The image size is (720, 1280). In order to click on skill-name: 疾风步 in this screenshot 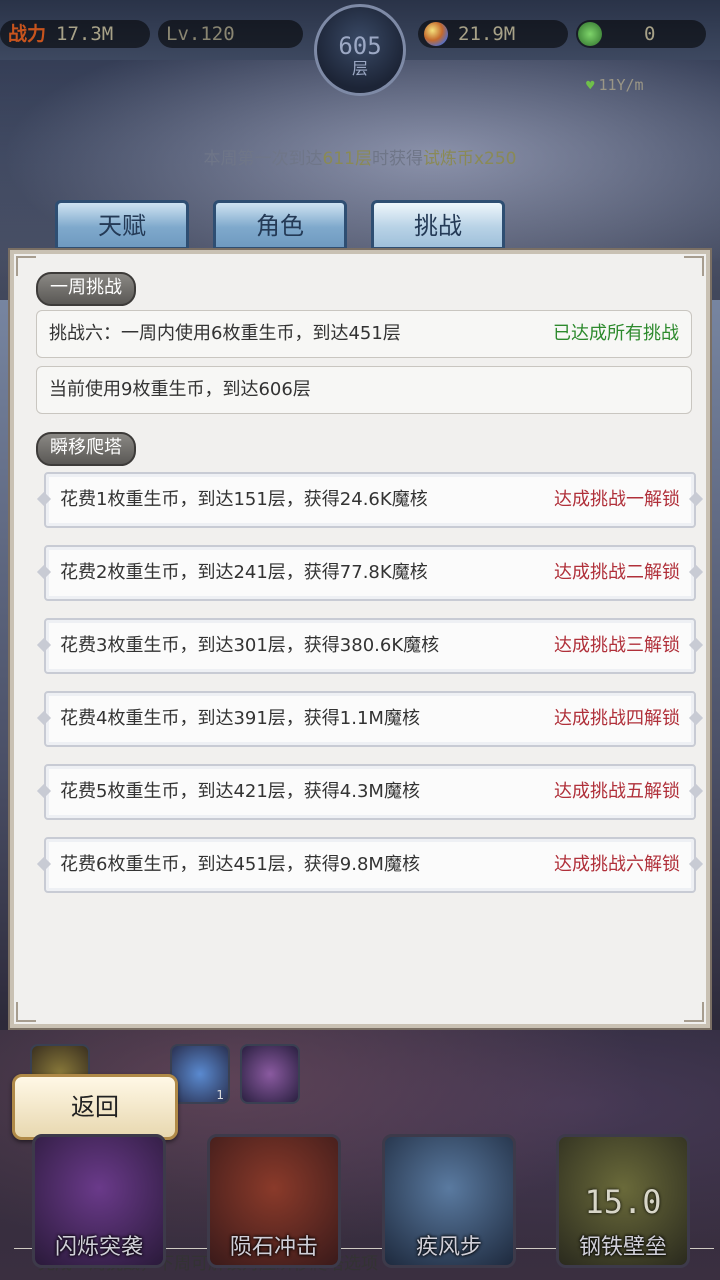, I will do `click(448, 1247)`.